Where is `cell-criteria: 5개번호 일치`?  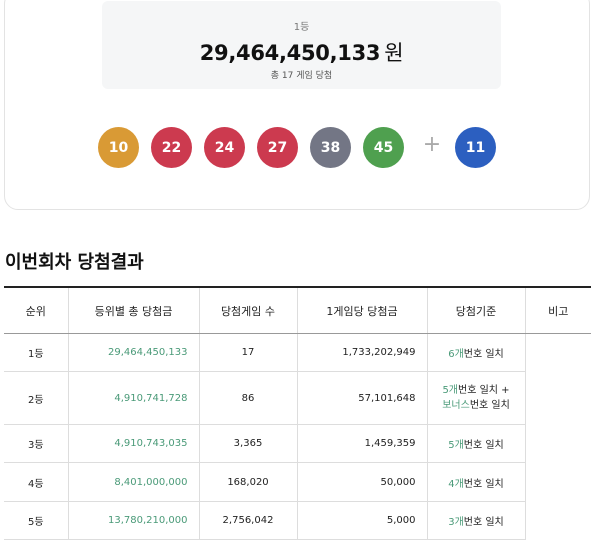
cell-criteria: 5개번호 일치 is located at coordinates (475, 443).